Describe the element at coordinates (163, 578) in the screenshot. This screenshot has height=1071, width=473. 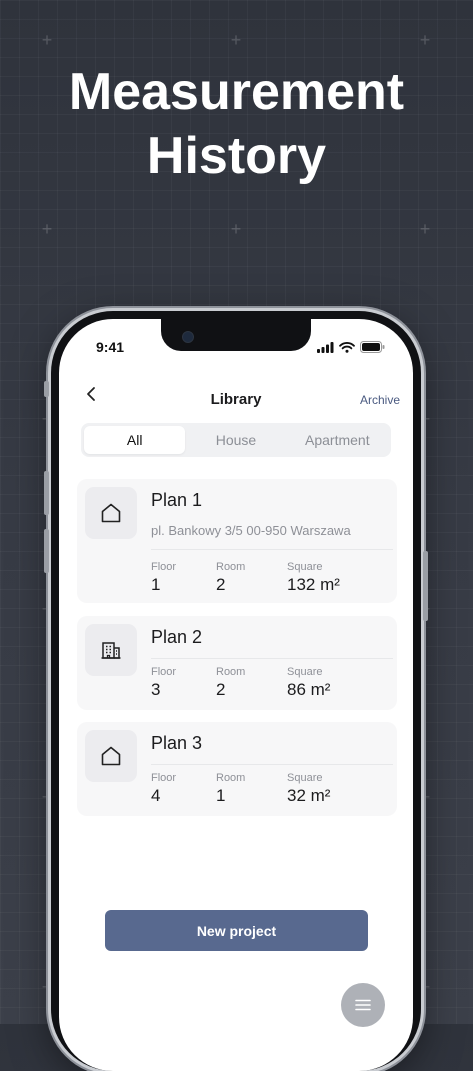
I see `metric-floor: Floor 1` at that location.